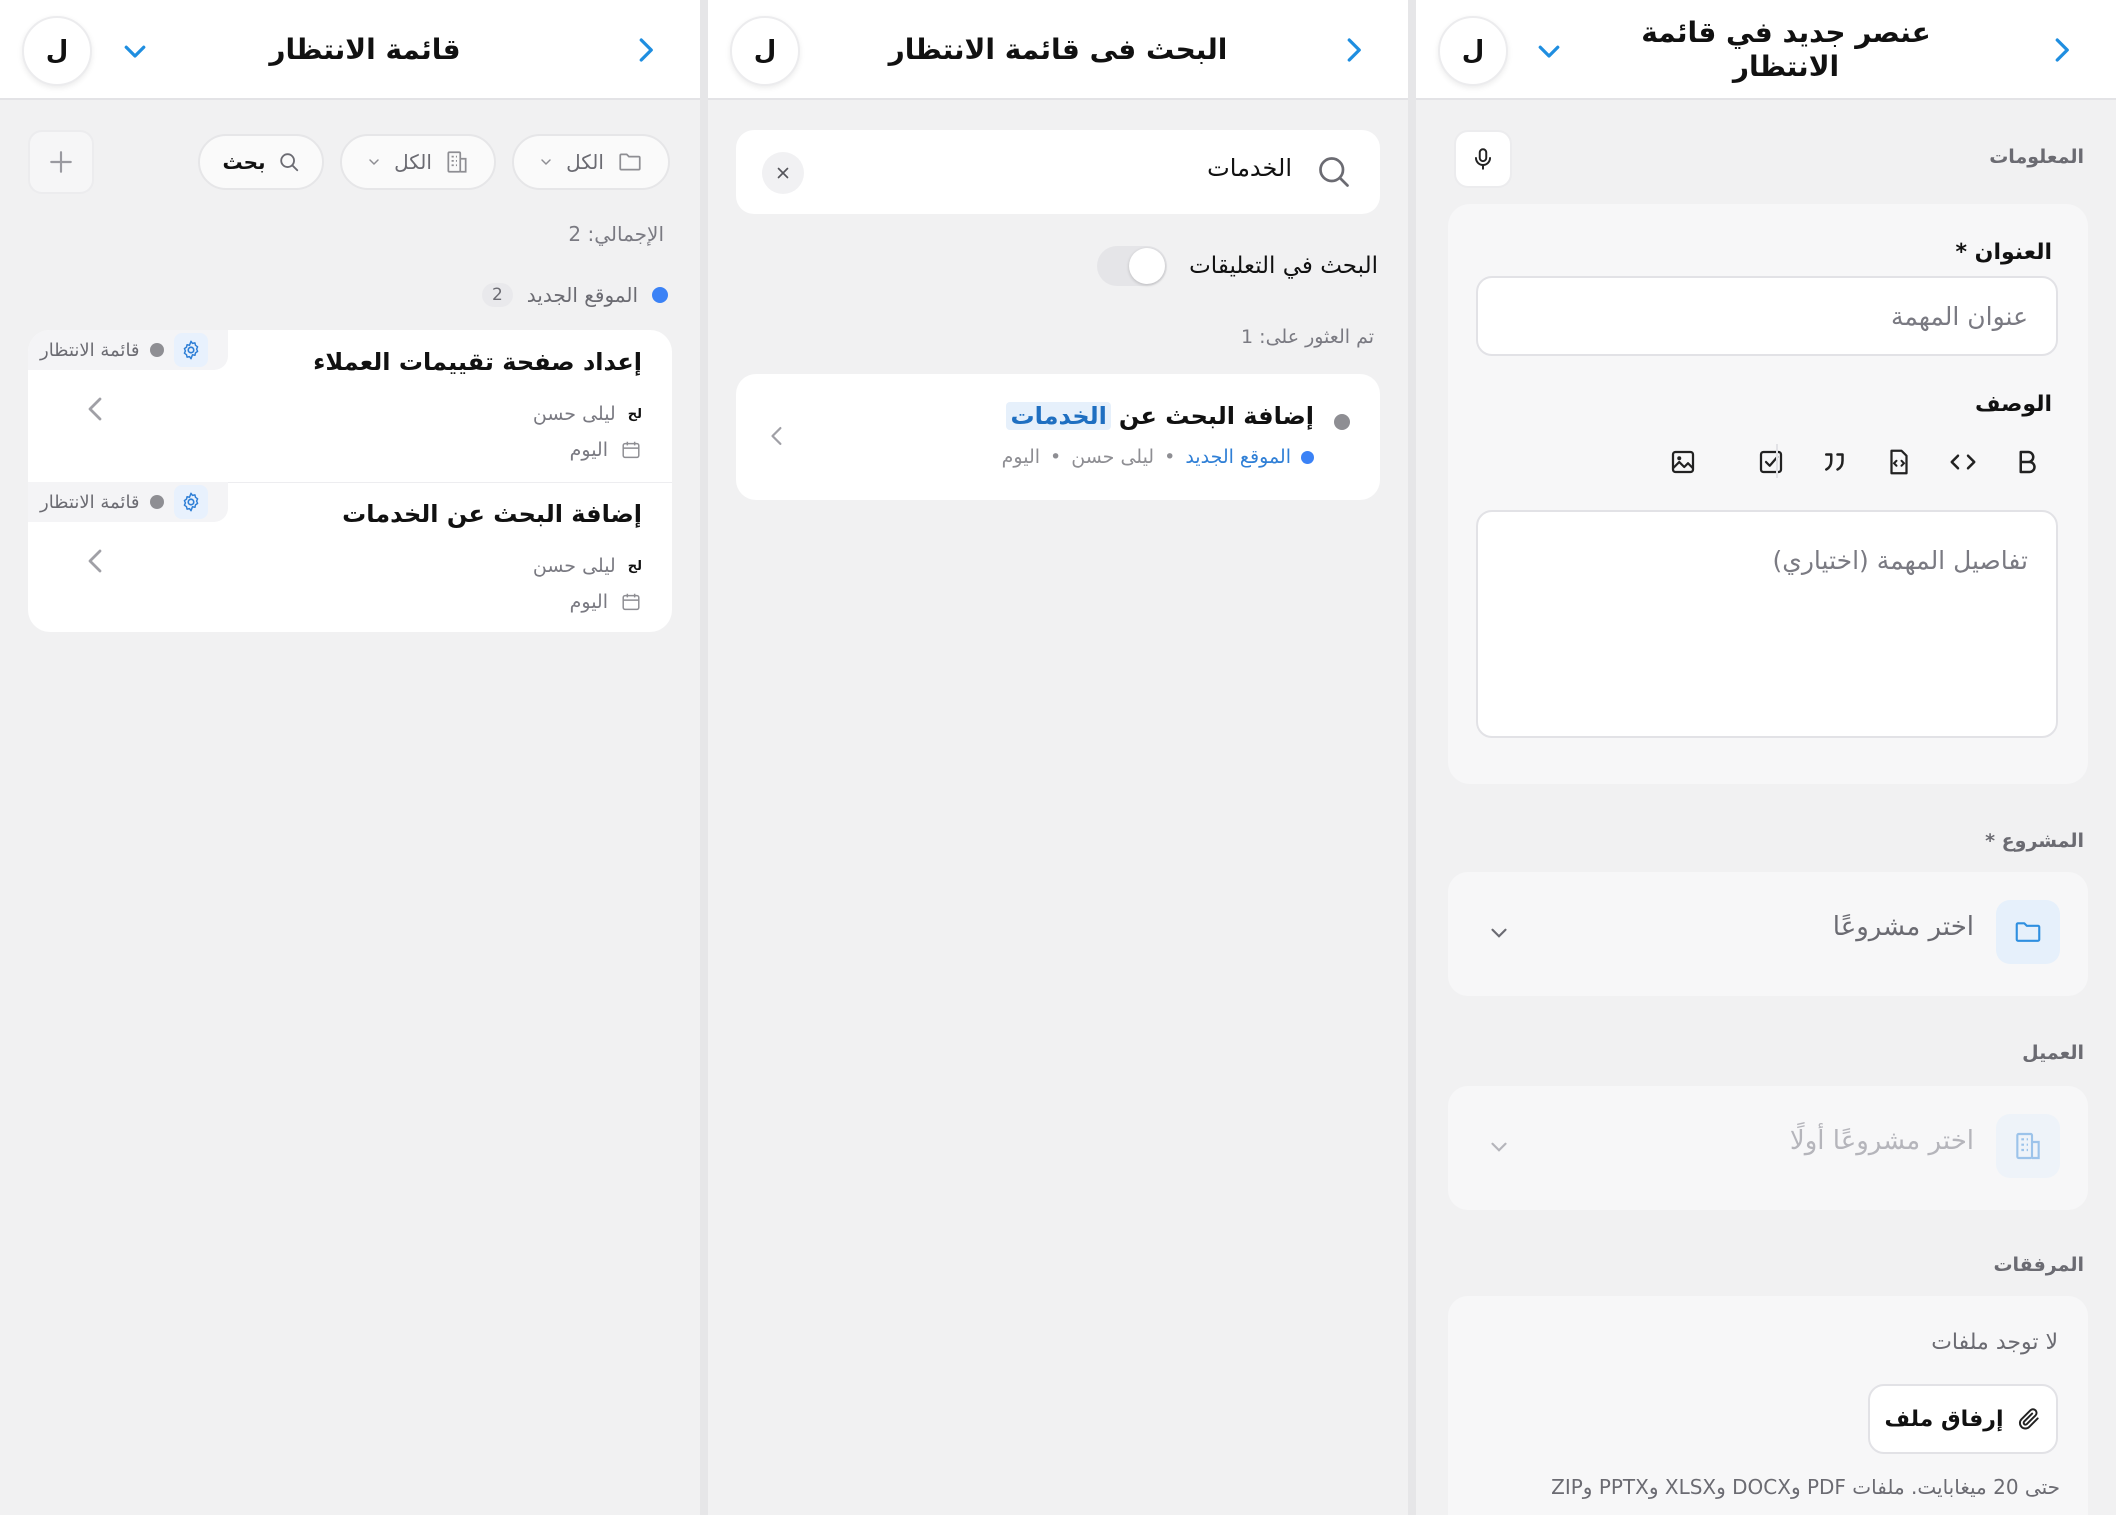 This screenshot has height=1515, width=2116. I want to click on voice-input-button, so click(1483, 159).